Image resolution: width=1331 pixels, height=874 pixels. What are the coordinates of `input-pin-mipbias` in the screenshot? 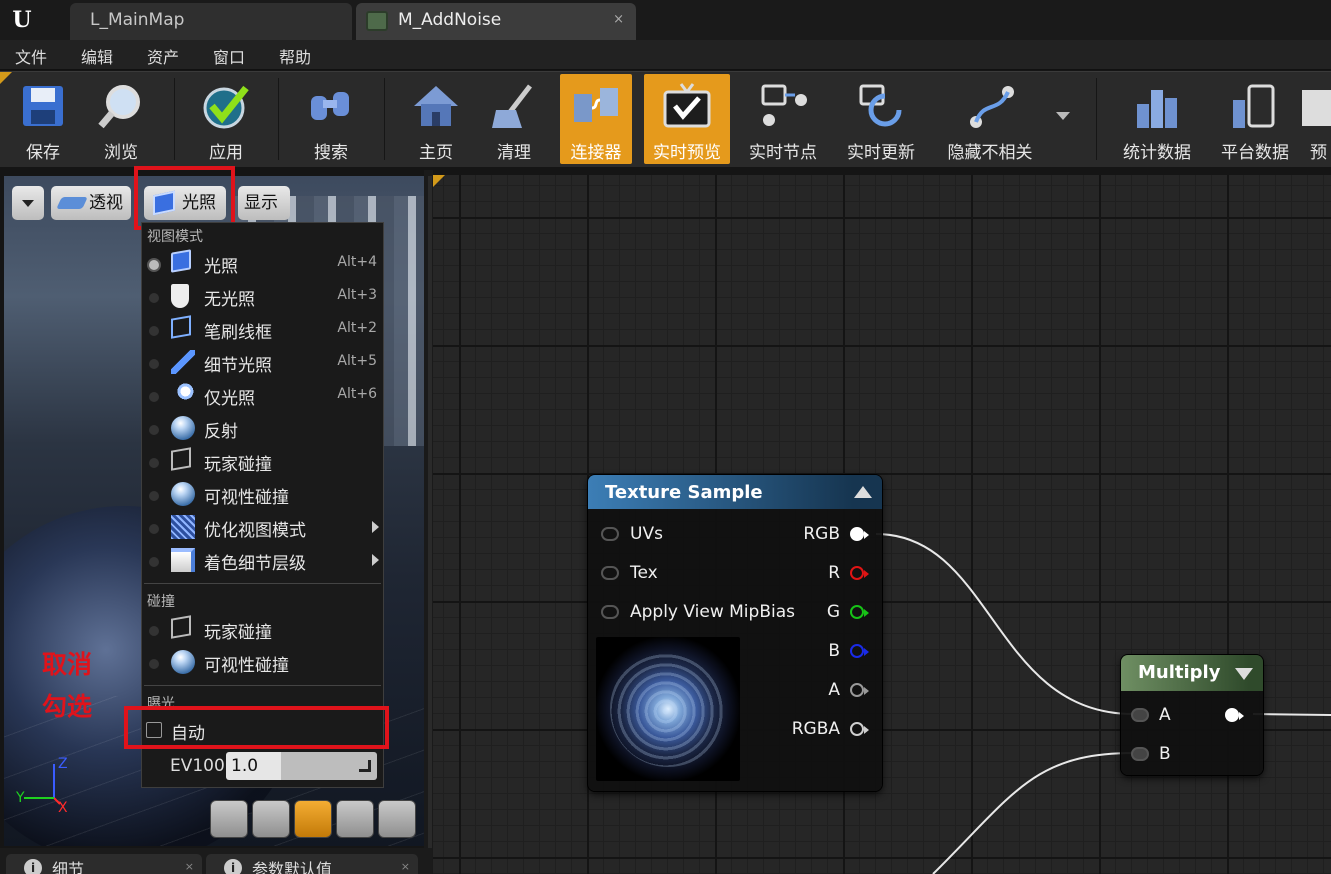 It's located at (610, 612).